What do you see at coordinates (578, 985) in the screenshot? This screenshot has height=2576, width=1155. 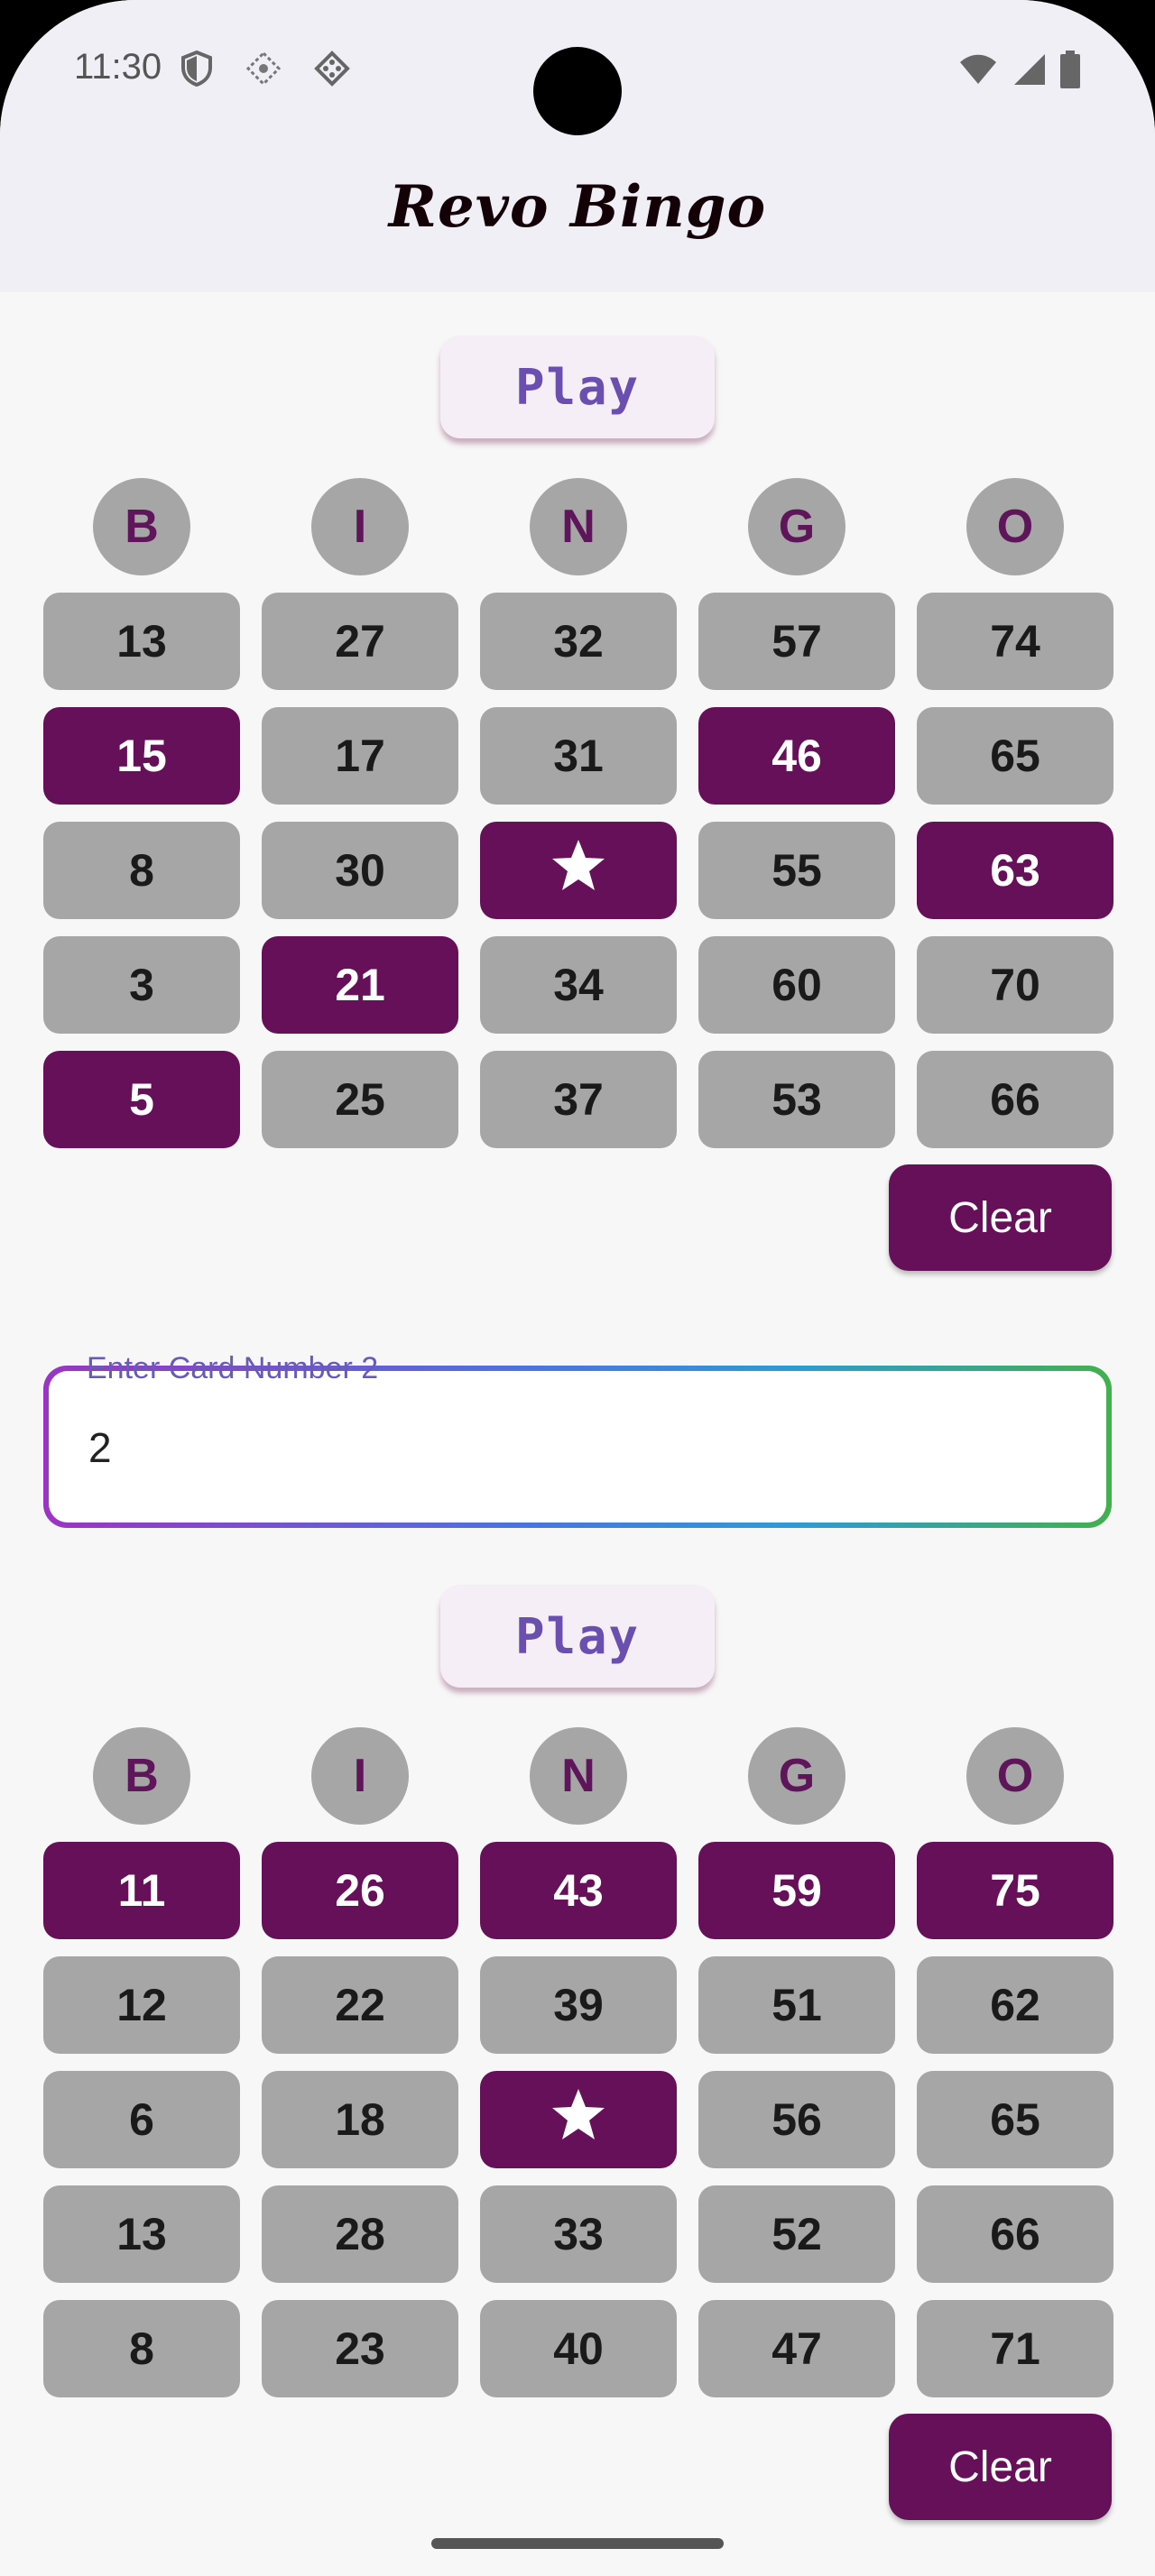 I see `bingo-cell: 34` at bounding box center [578, 985].